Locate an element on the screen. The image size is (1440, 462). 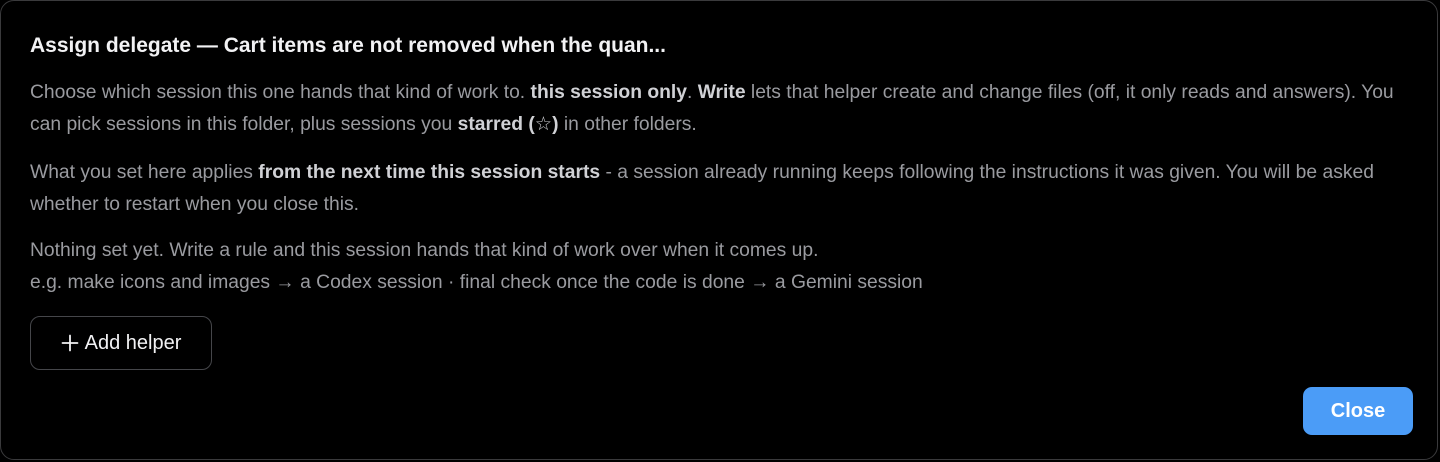
intro-emphasis-starred: starred (☆) is located at coordinates (508, 124).